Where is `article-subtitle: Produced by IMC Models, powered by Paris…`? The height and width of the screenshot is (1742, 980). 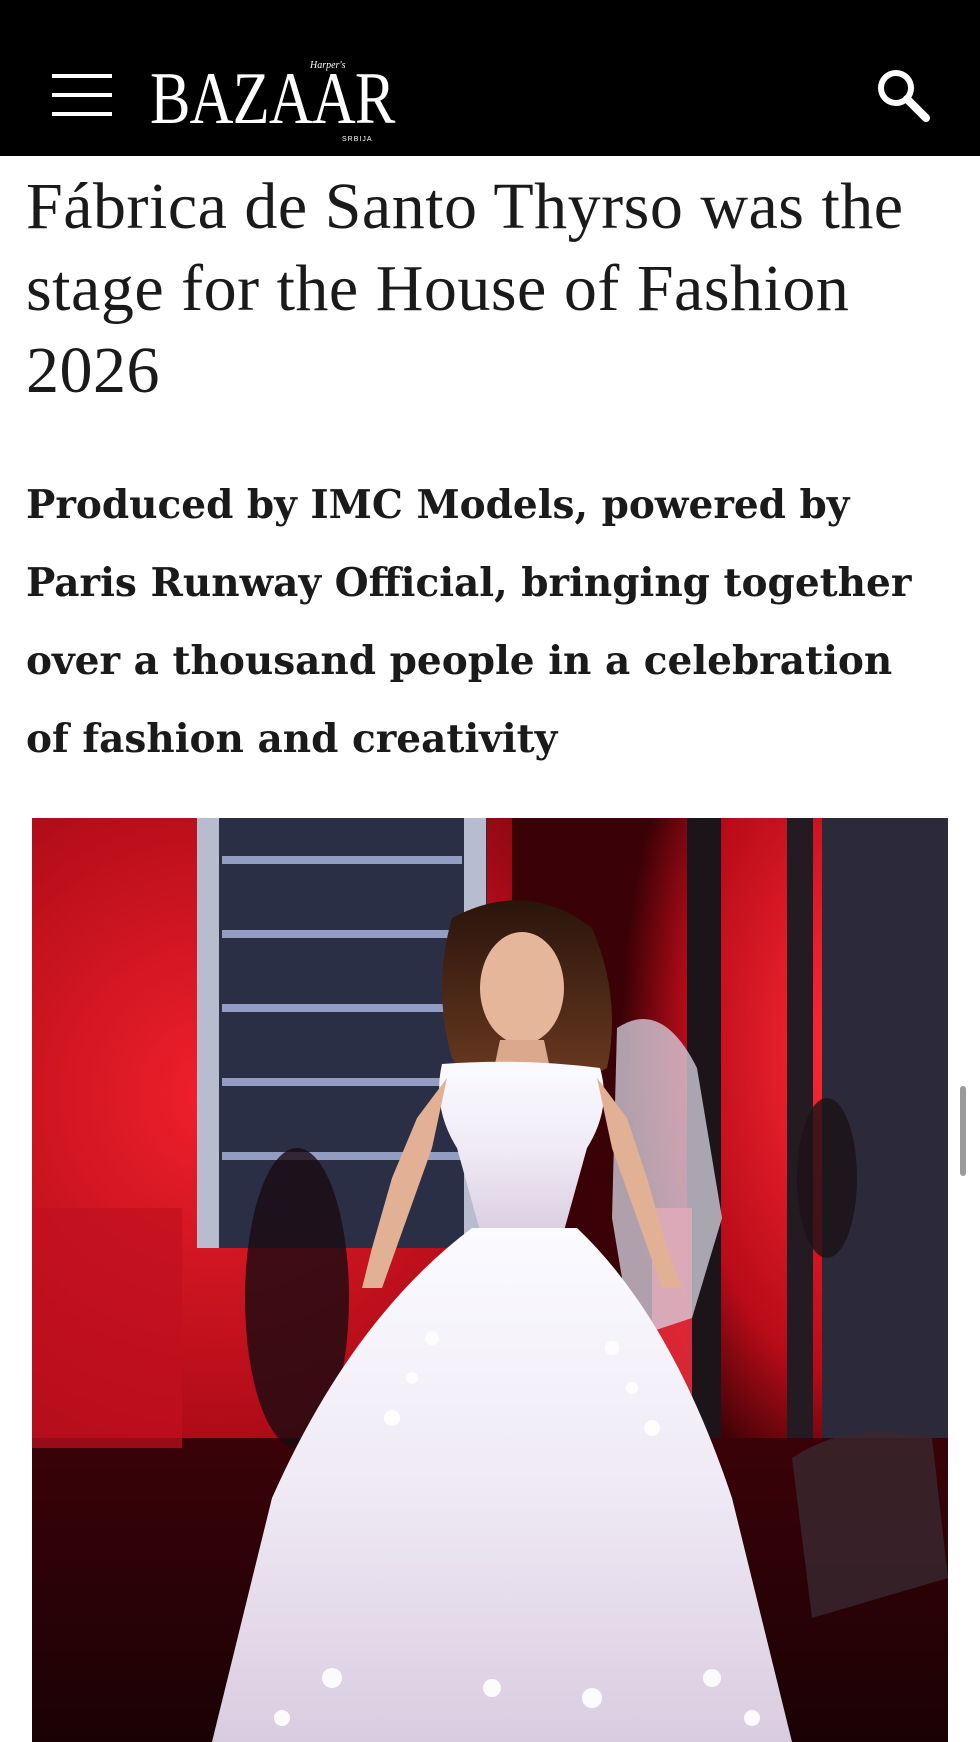
article-subtitle: Produced by IMC Models, powered by Paris… is located at coordinates (469, 622).